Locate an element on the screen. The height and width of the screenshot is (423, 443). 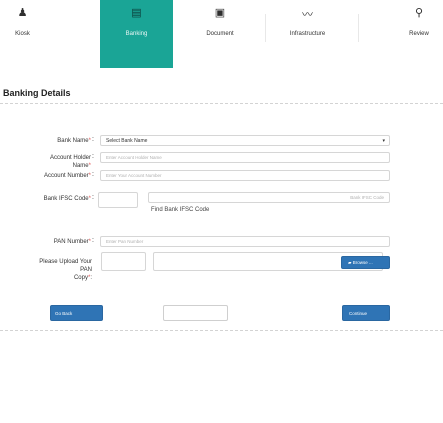
step-review: ⚲ Review is located at coordinates (419, 34).